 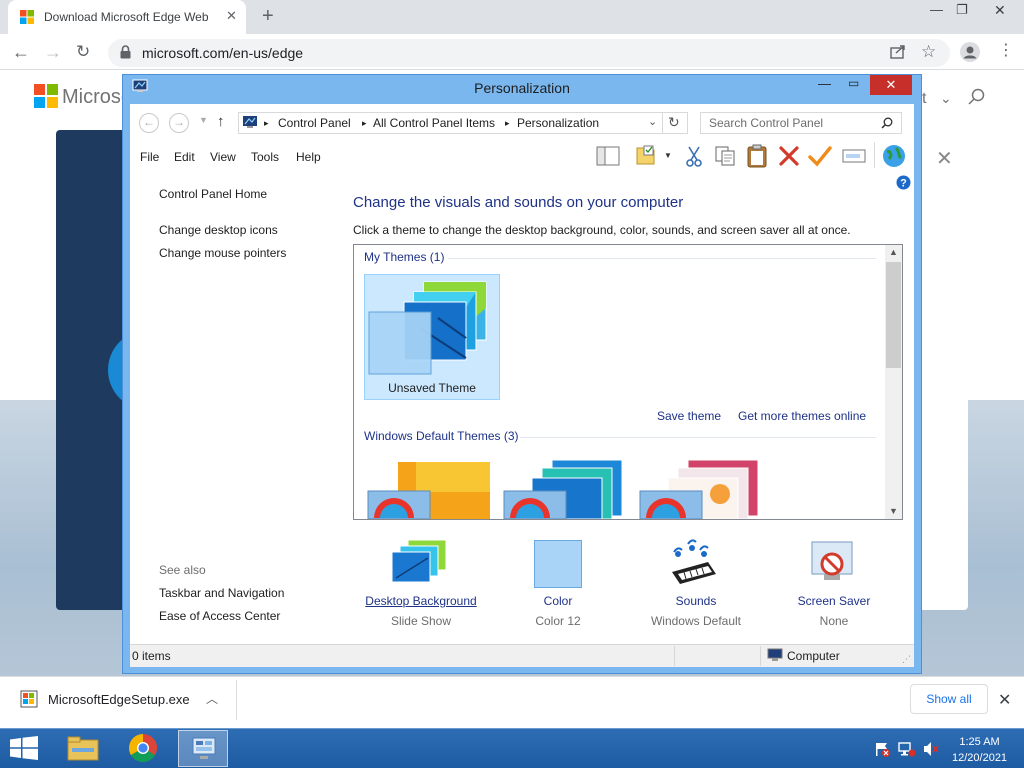 What do you see at coordinates (979, 750) in the screenshot?
I see `taskbar-clock: 1:25 AM 12/20/2021` at bounding box center [979, 750].